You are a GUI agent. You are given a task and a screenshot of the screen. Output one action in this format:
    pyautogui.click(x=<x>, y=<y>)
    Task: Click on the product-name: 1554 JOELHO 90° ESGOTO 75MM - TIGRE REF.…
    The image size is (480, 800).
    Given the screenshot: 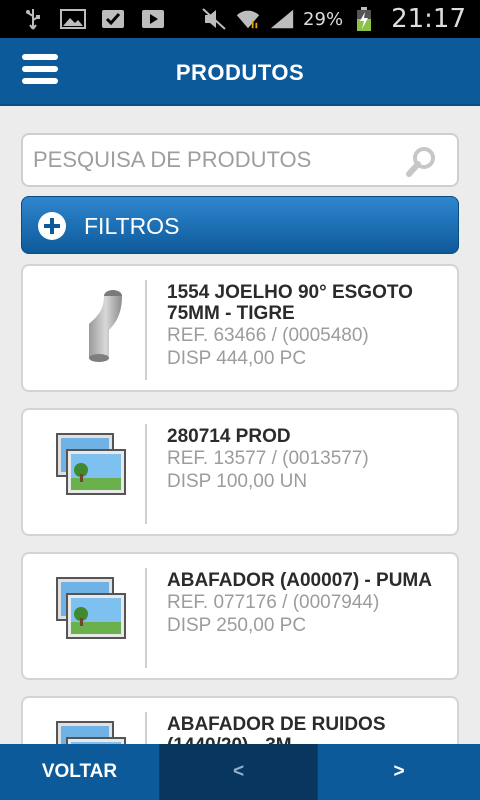 What is the action you would take?
    pyautogui.click(x=307, y=326)
    